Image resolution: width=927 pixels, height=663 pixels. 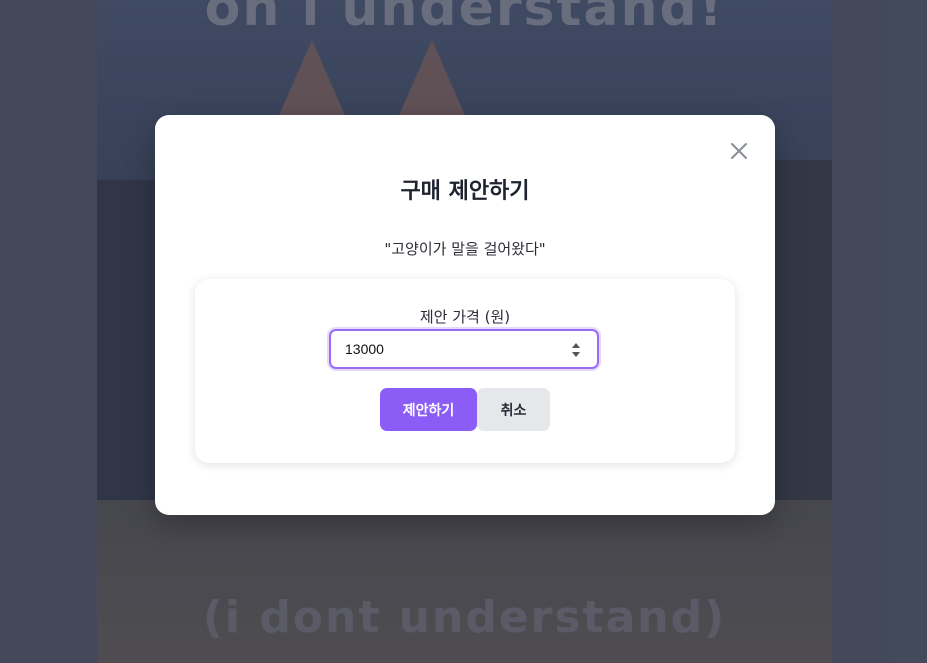 What do you see at coordinates (428, 409) in the screenshot?
I see `submit-offer-button: 제안하기` at bounding box center [428, 409].